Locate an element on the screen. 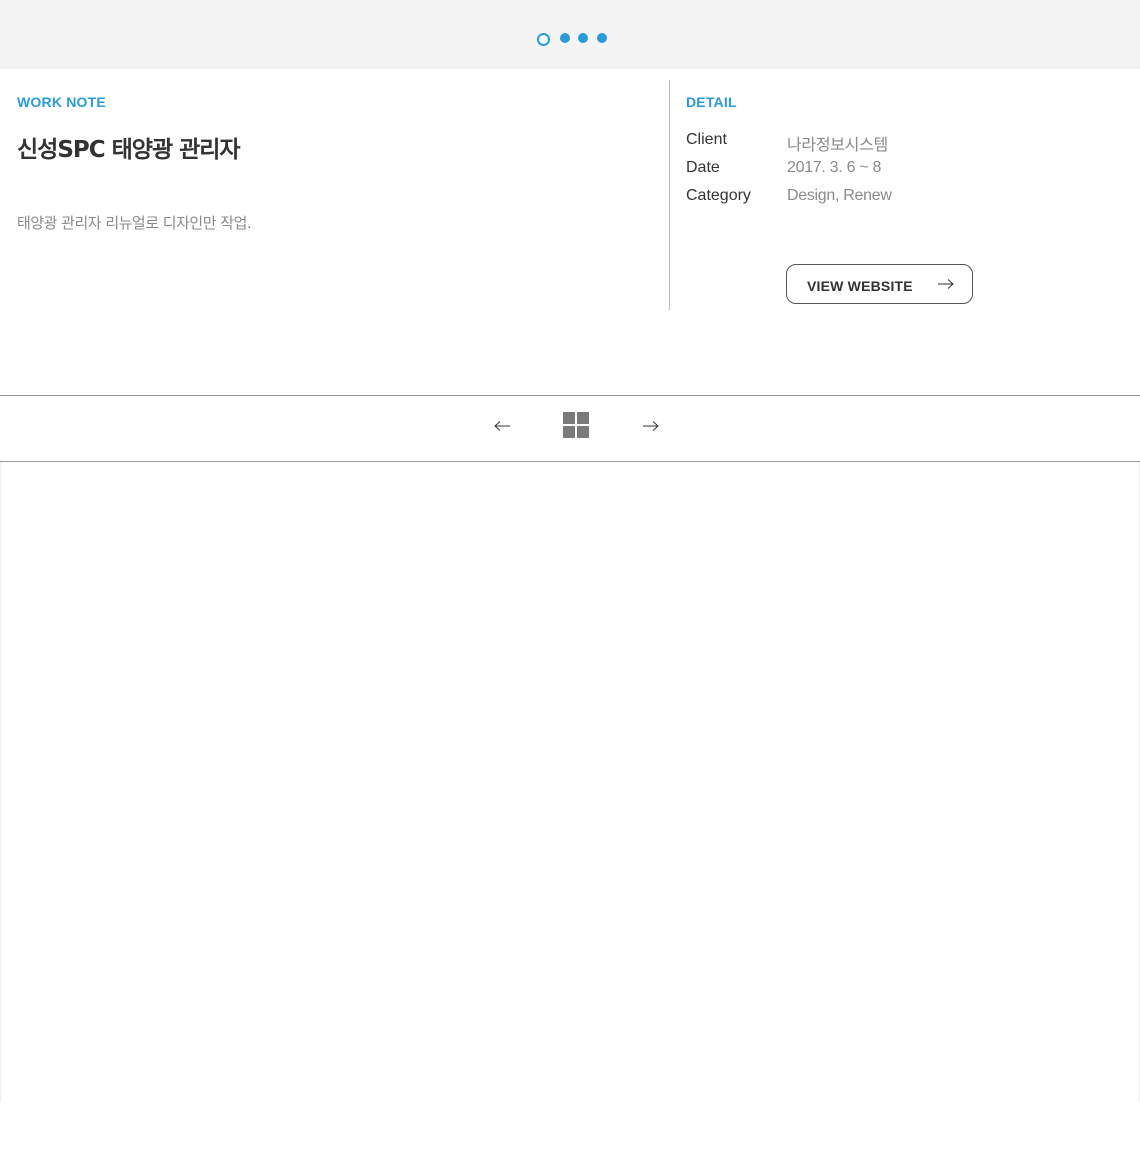 This screenshot has height=1155, width=1140. arrow-left-icon is located at coordinates (502, 426).